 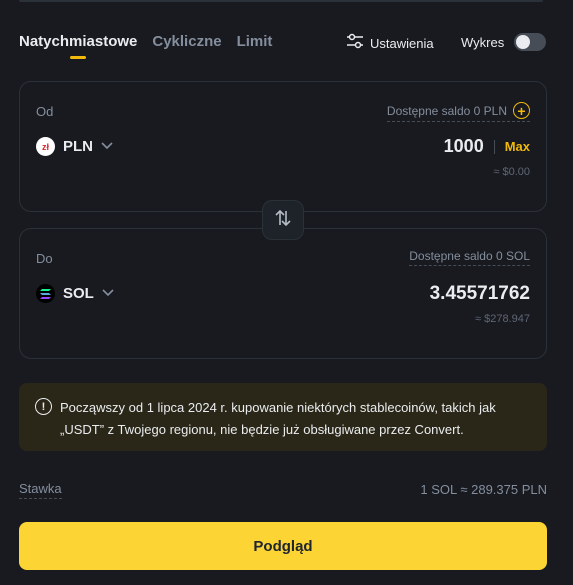 I want to click on swap-button, so click(x=283, y=220).